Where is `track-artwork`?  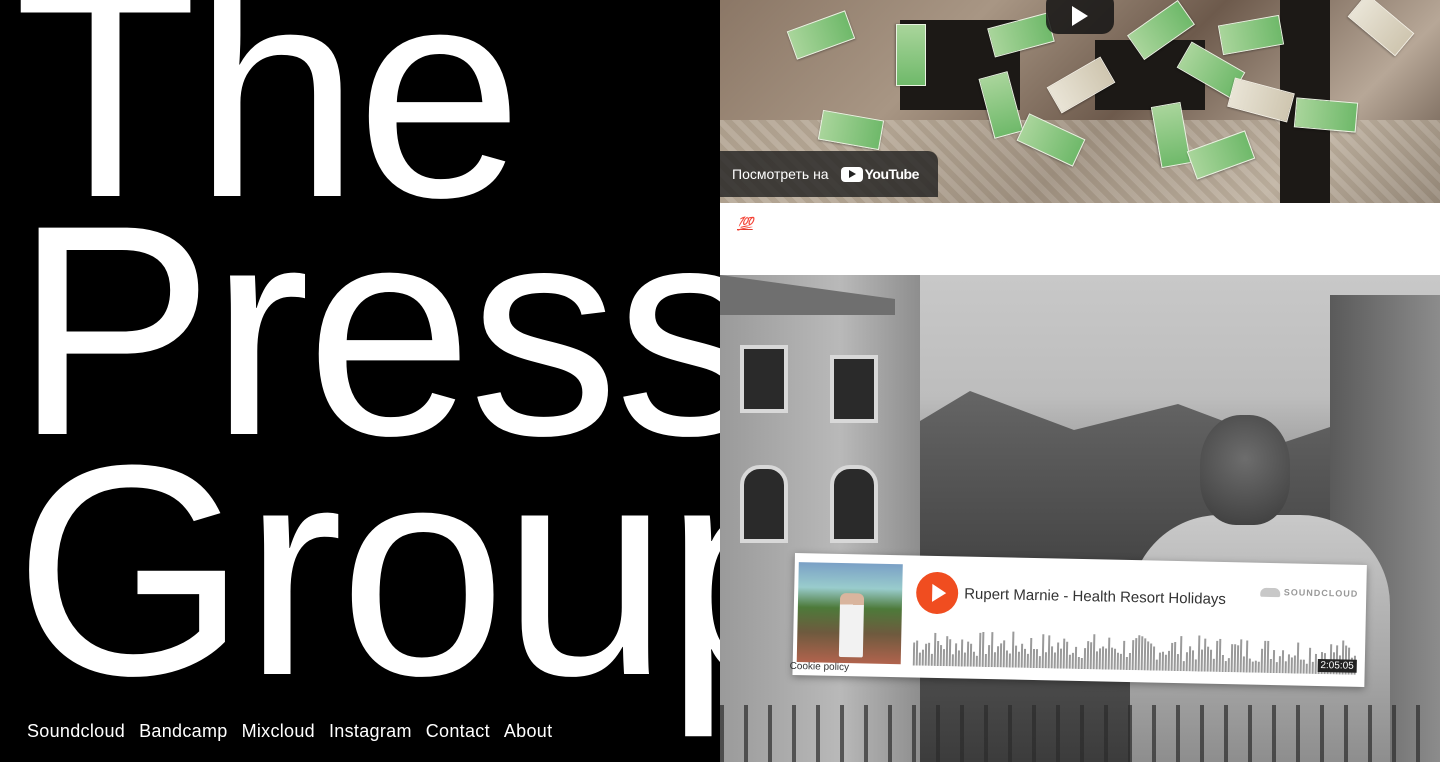
track-artwork is located at coordinates (849, 613).